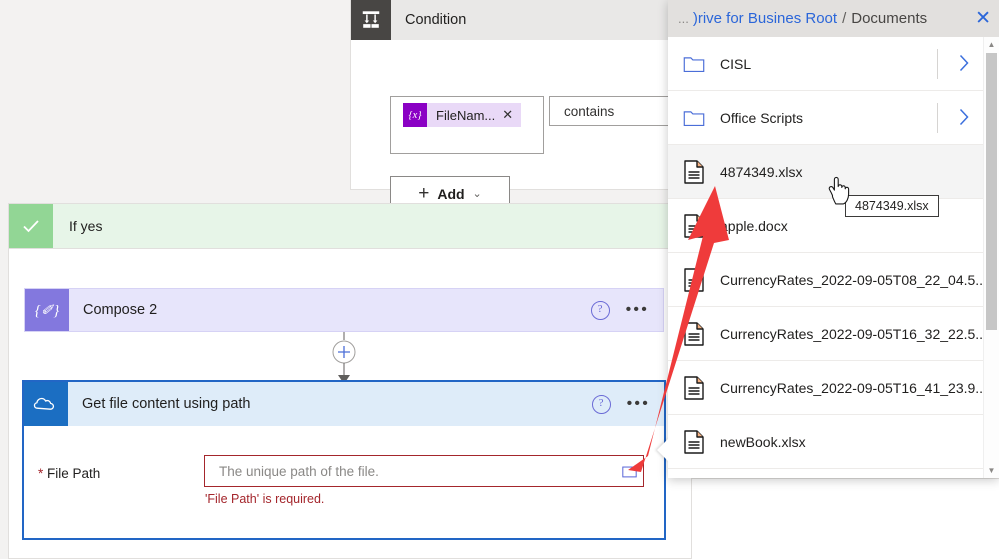 This screenshot has width=999, height=559. I want to click on get-file-content-title: Get file content using path, so click(166, 404).